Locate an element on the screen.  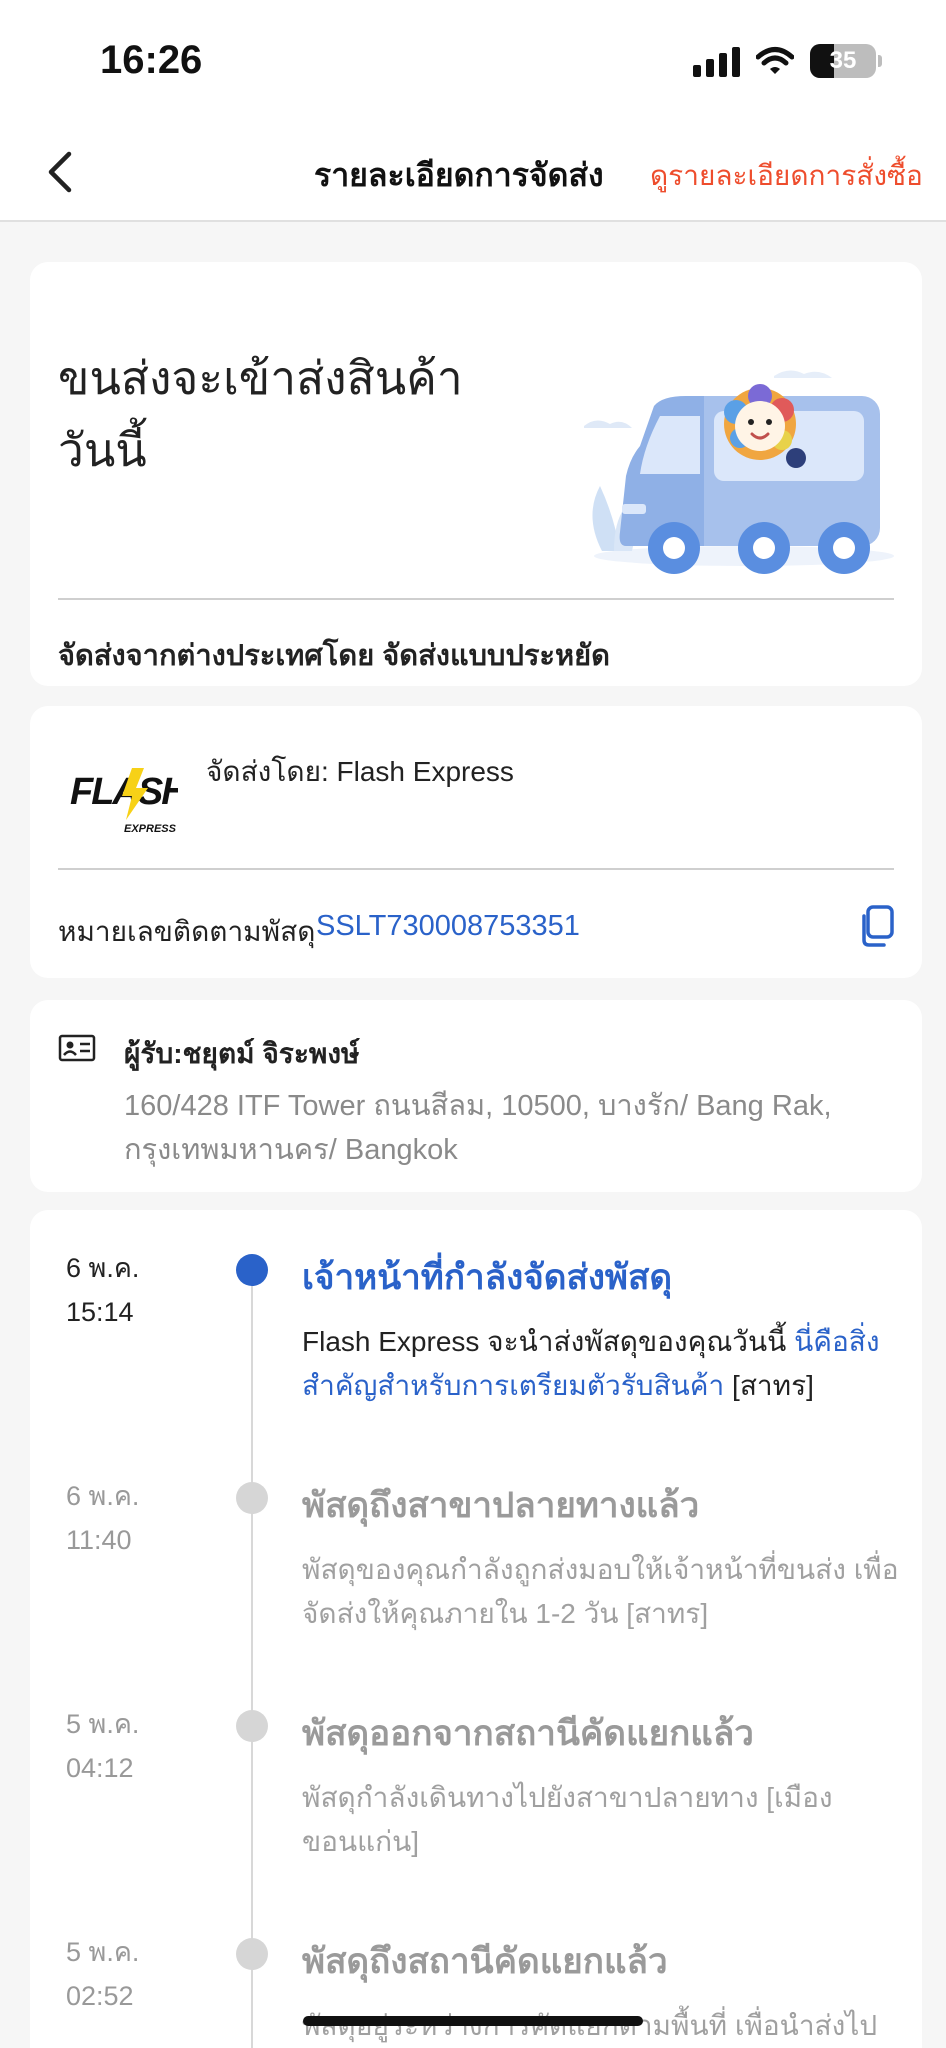
status-time: 16:26 is located at coordinates (151, 60).